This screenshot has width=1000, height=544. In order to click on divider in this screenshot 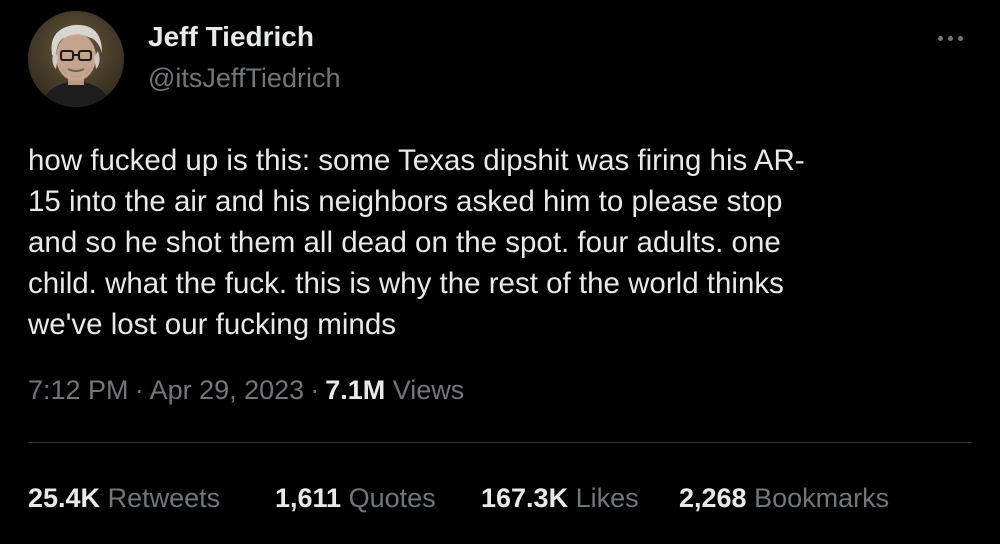, I will do `click(500, 442)`.